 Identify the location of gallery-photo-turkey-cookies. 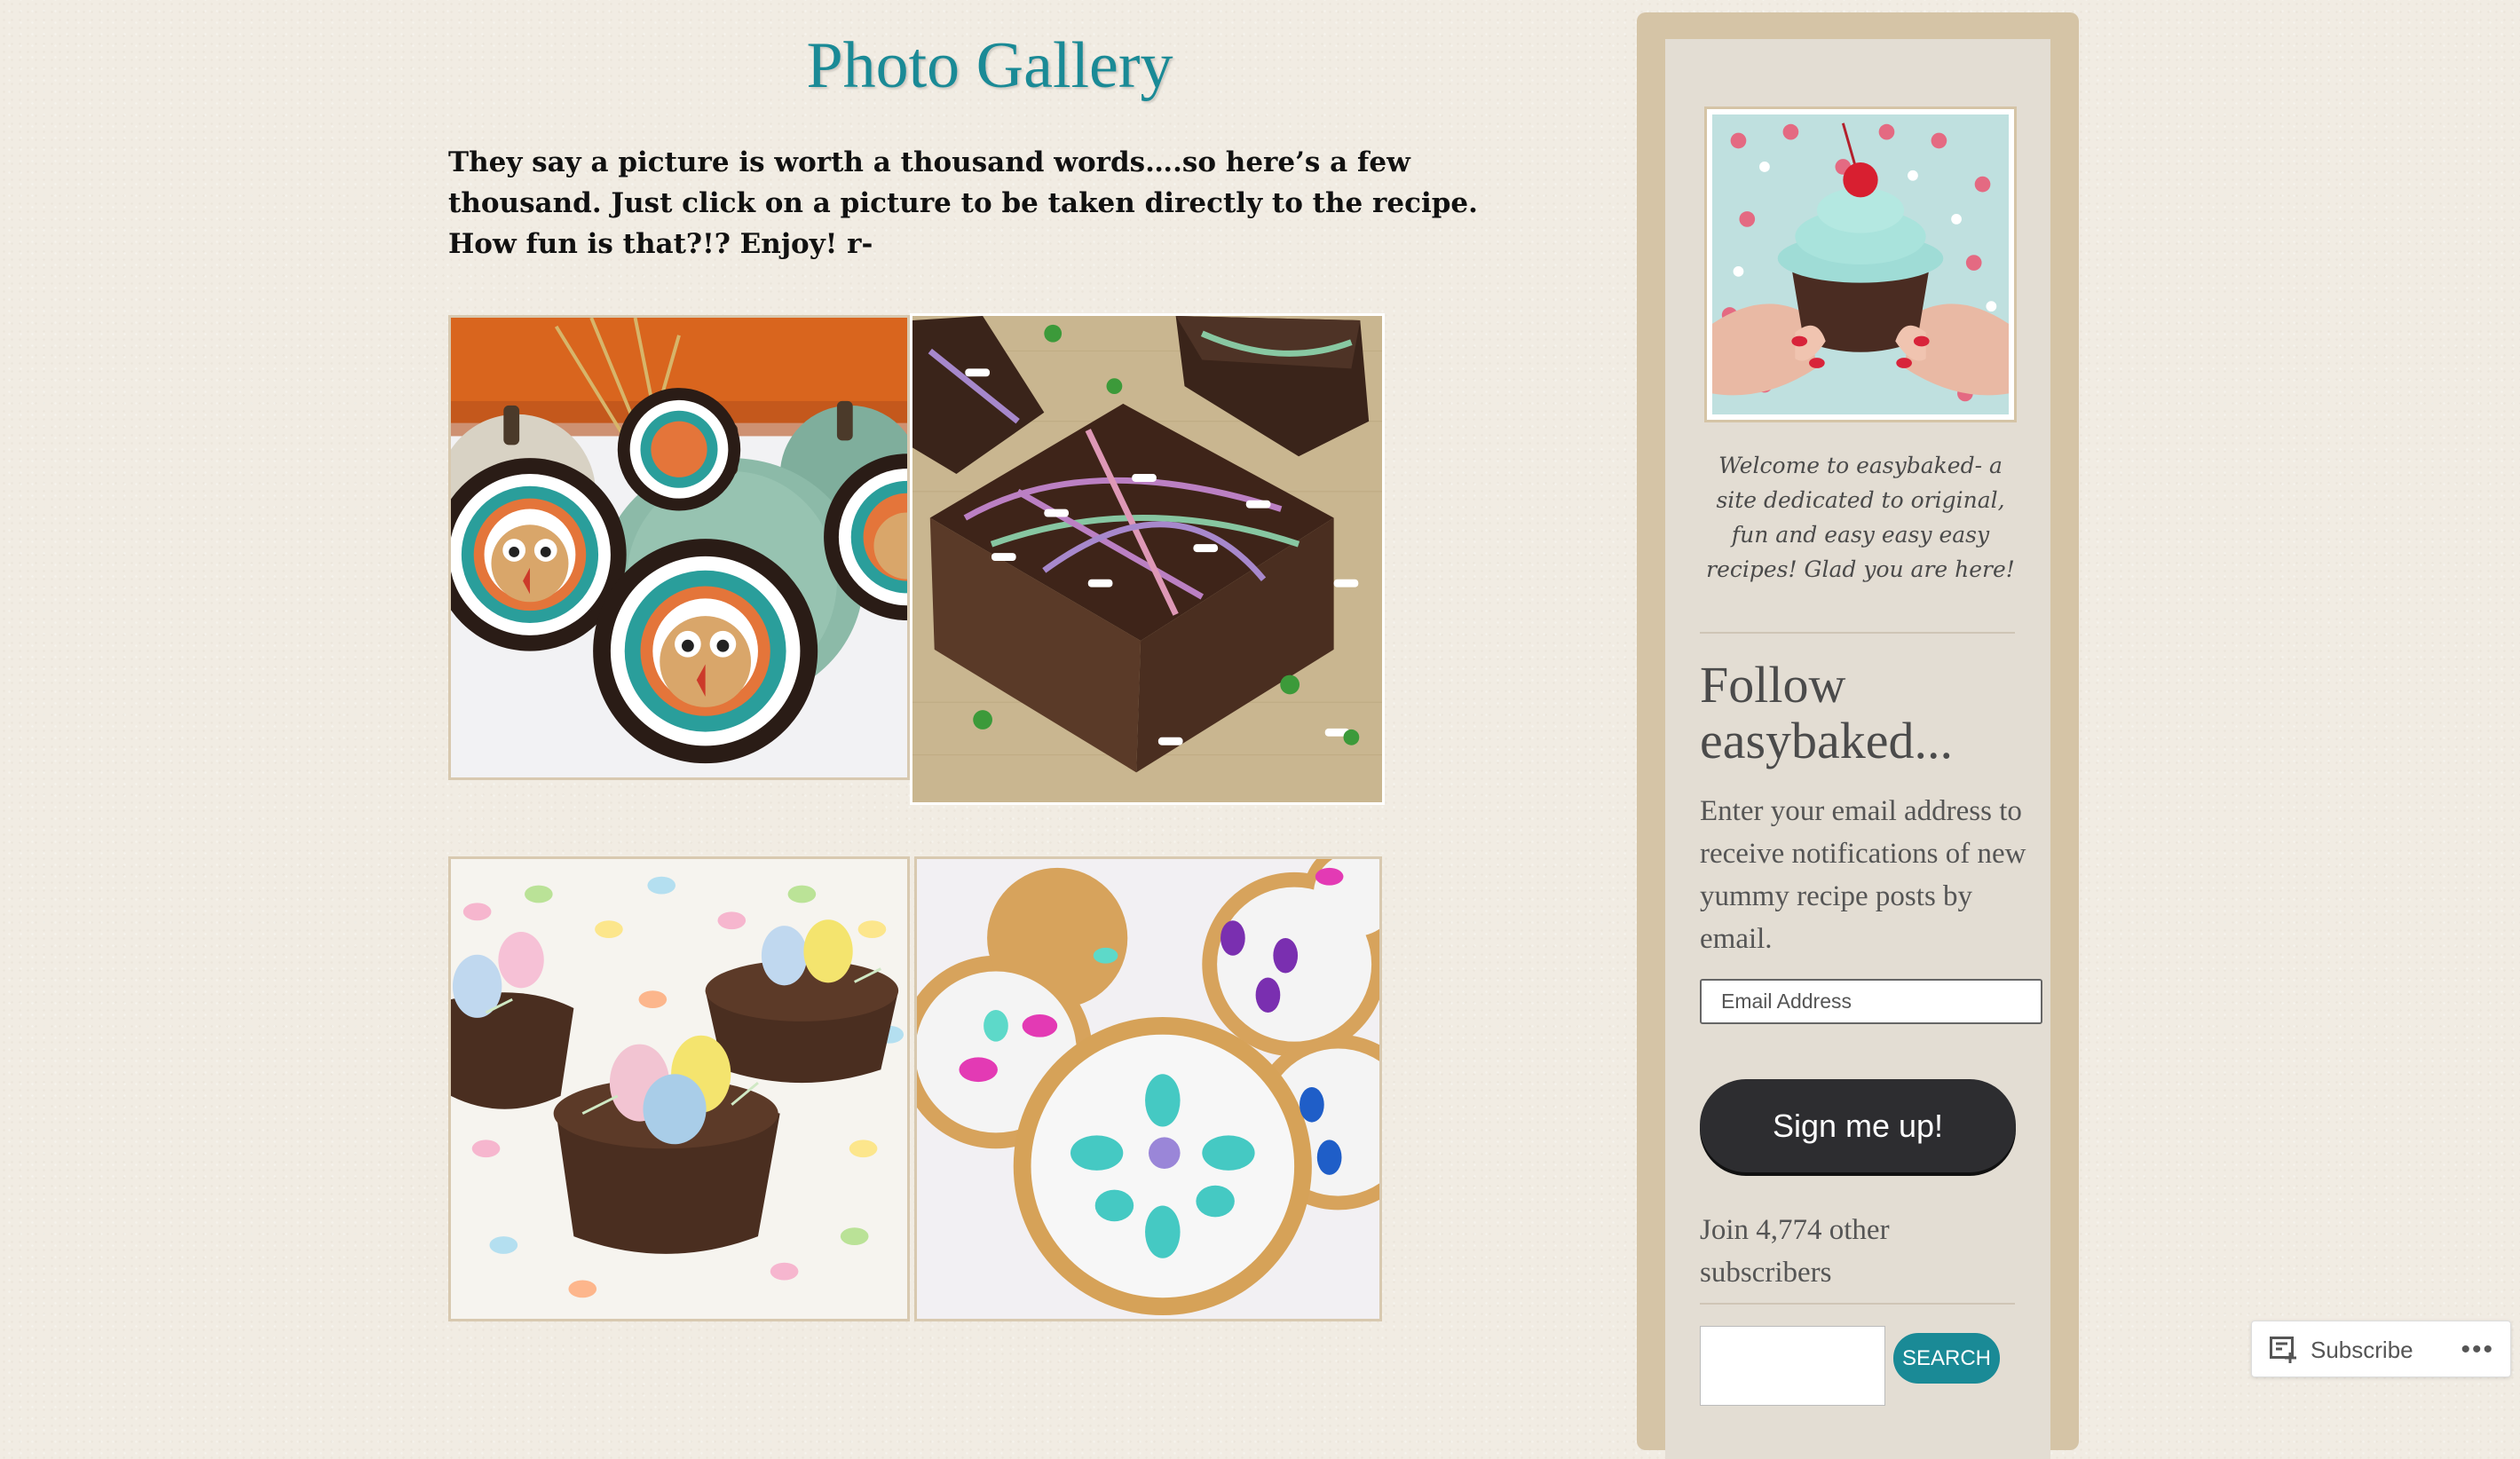
(679, 548).